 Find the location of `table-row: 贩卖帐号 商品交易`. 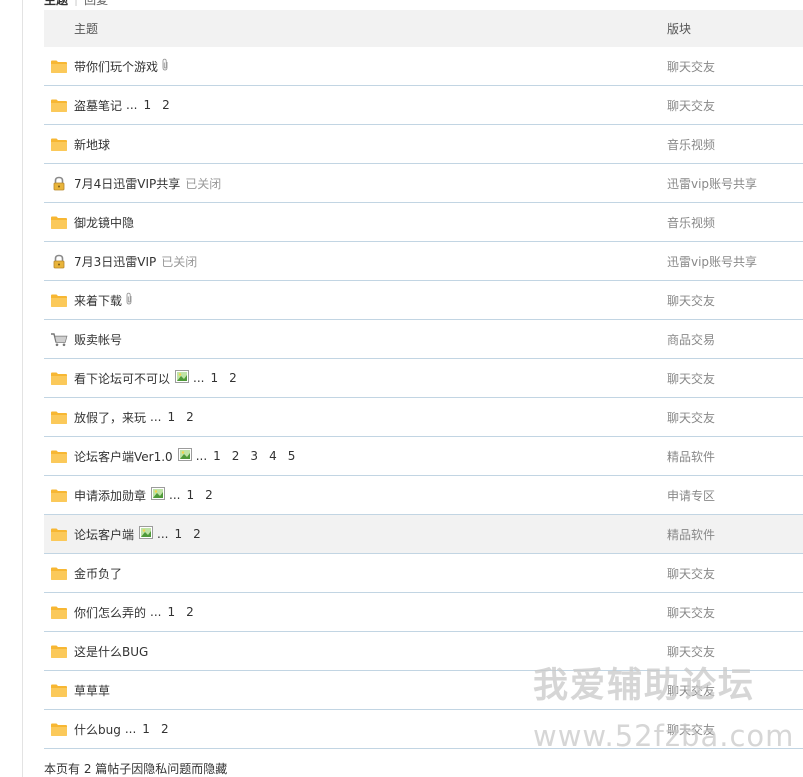

table-row: 贩卖帐号 商品交易 is located at coordinates (423, 339).